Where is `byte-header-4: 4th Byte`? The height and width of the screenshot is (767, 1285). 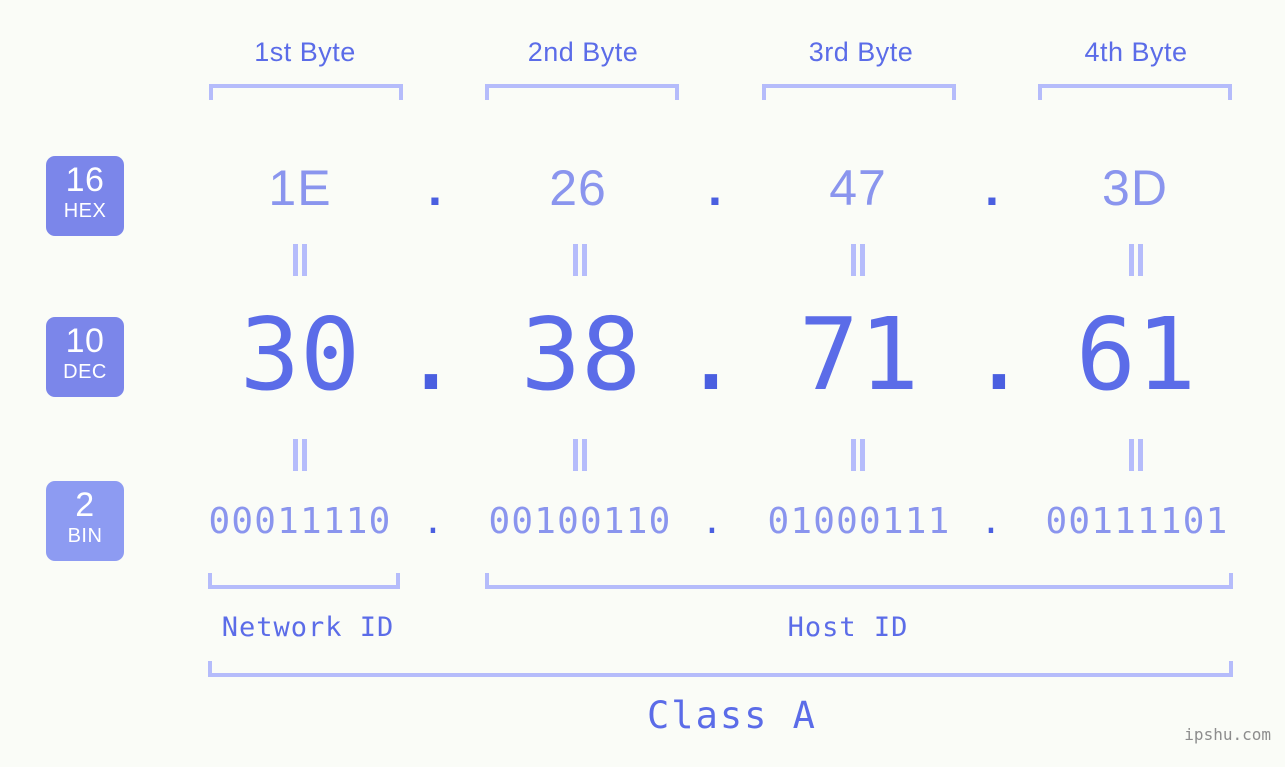 byte-header-4: 4th Byte is located at coordinates (1136, 52).